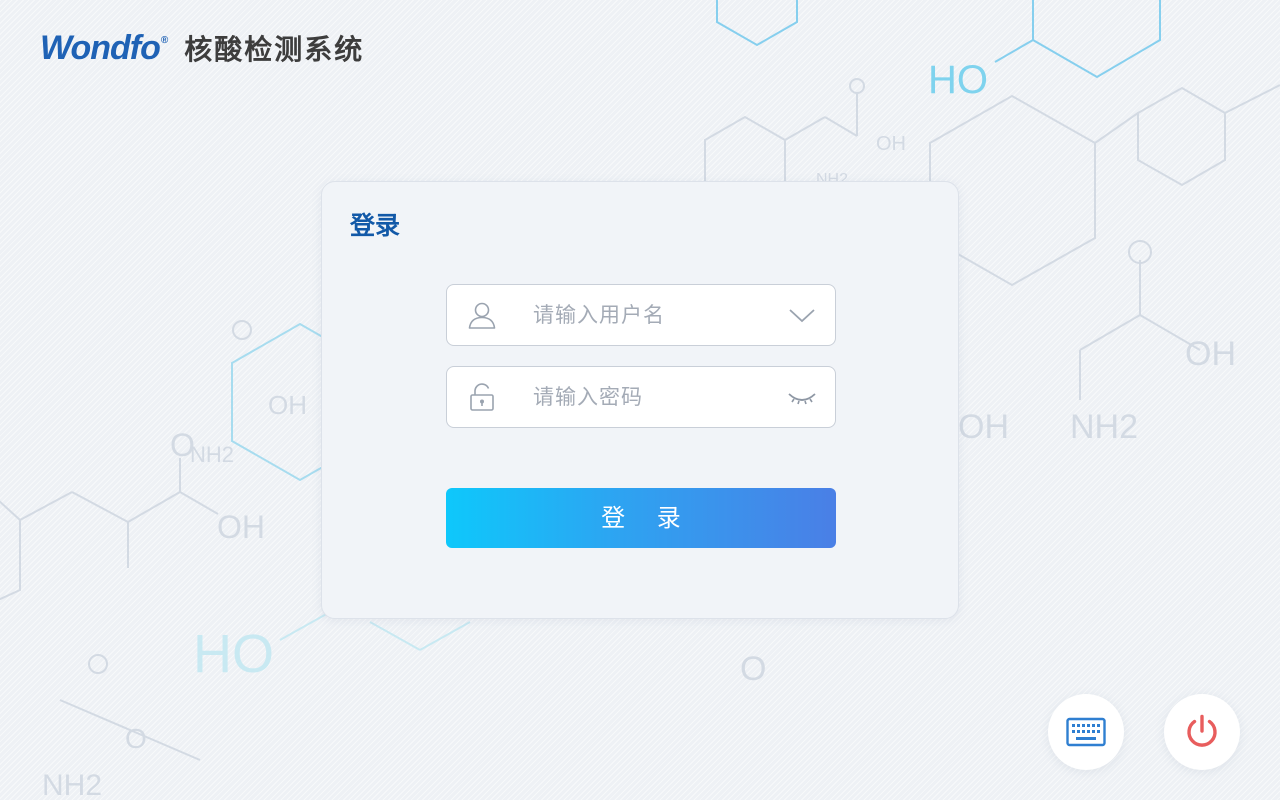 Image resolution: width=1280 pixels, height=800 pixels. Describe the element at coordinates (641, 518) in the screenshot. I see `login-button: 登 录` at that location.